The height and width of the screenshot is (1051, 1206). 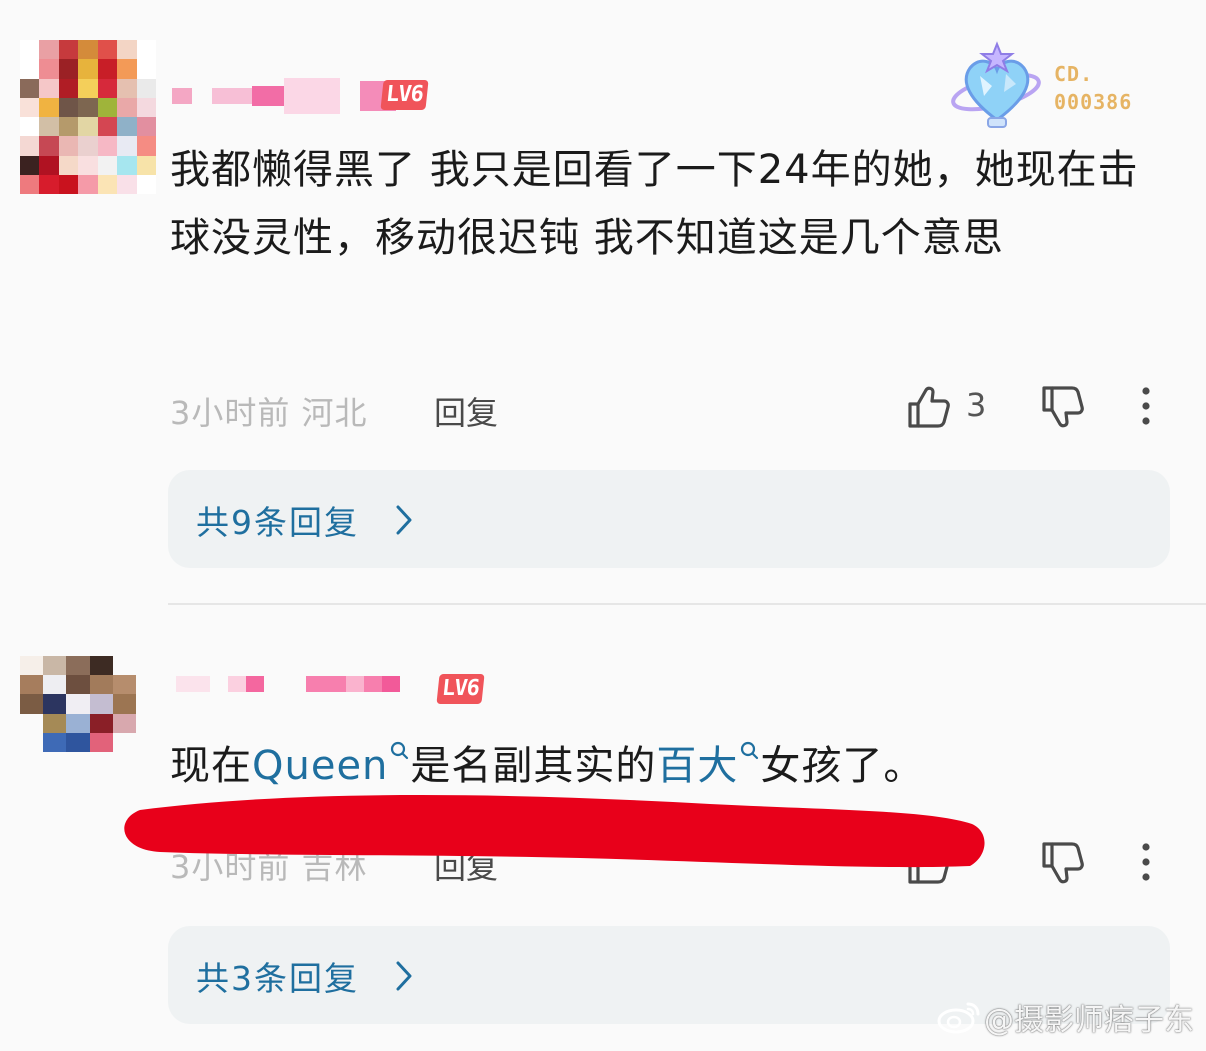 What do you see at coordinates (466, 411) in the screenshot?
I see `reply-button: 回复` at bounding box center [466, 411].